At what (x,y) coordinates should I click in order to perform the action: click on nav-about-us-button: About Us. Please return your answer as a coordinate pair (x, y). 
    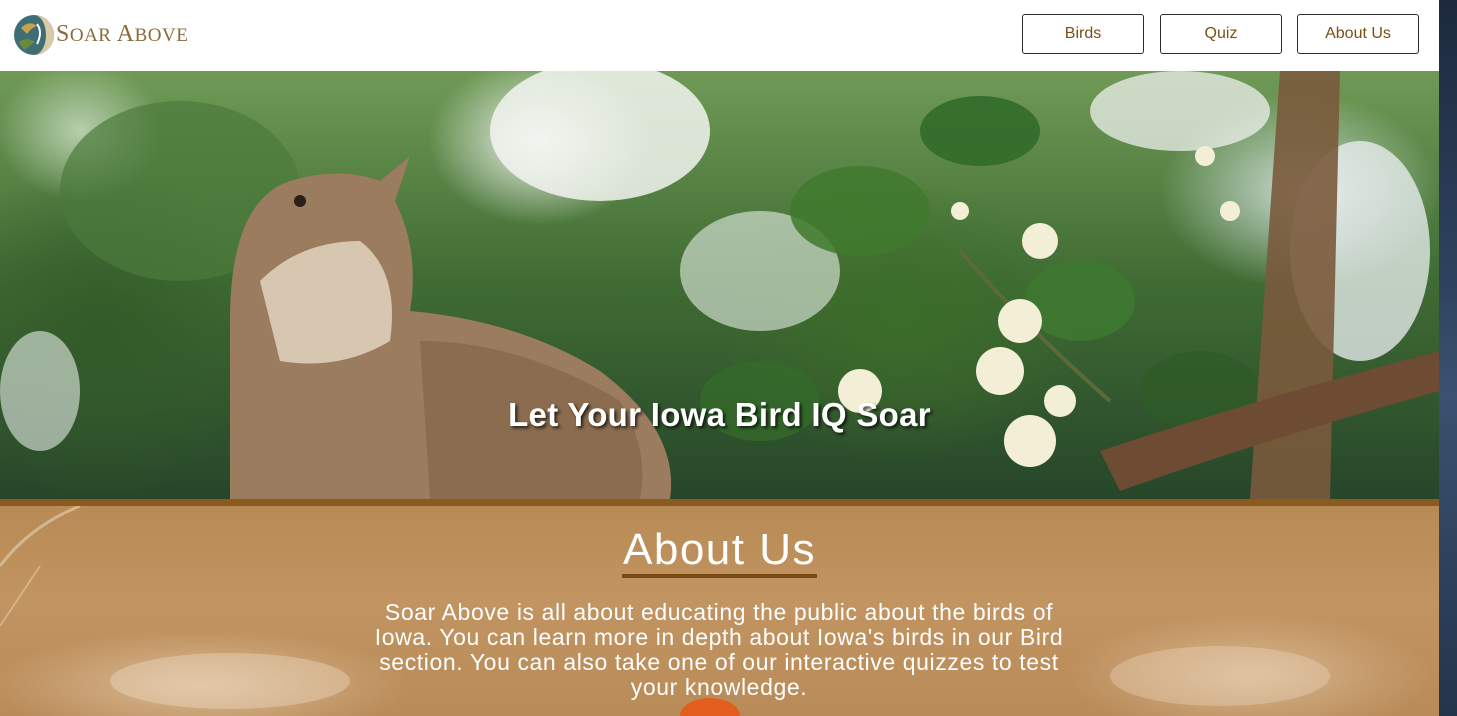
    Looking at the image, I should click on (1358, 34).